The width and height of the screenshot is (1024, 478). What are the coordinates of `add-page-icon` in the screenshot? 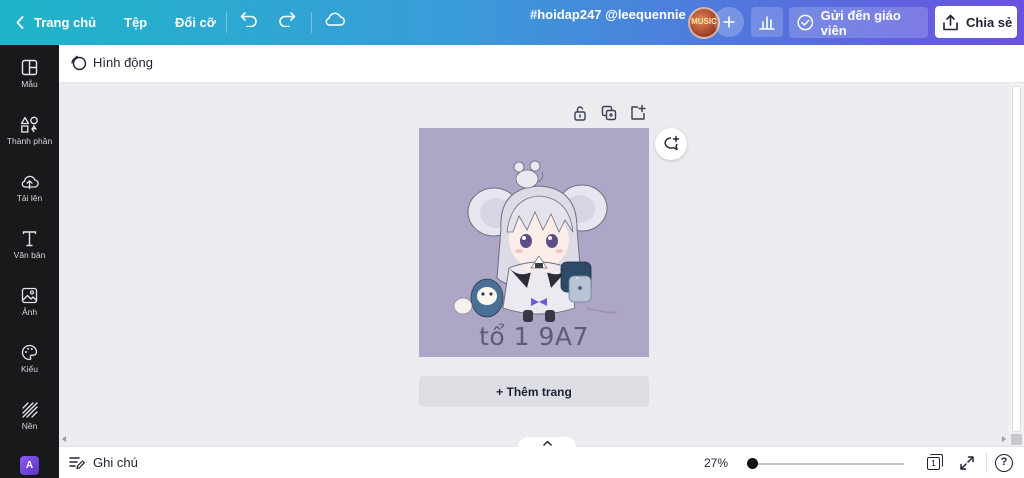 It's located at (638, 112).